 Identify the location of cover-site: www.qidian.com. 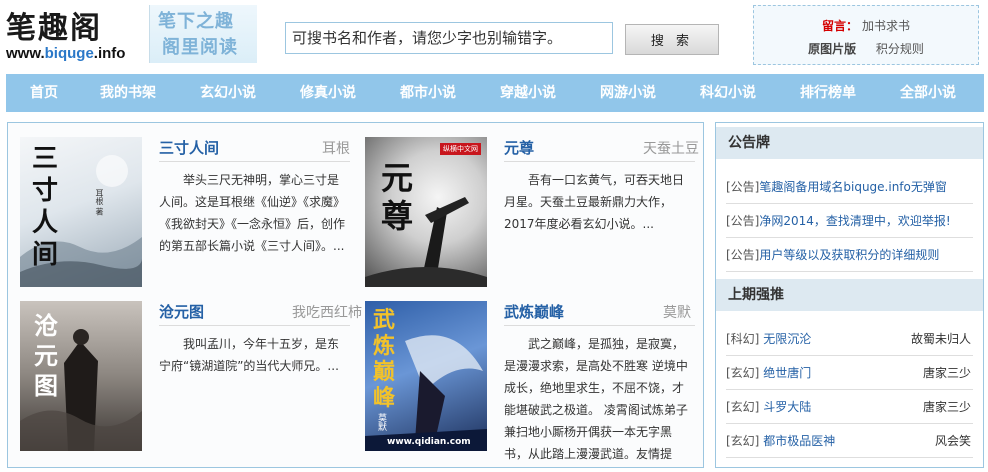
(429, 442).